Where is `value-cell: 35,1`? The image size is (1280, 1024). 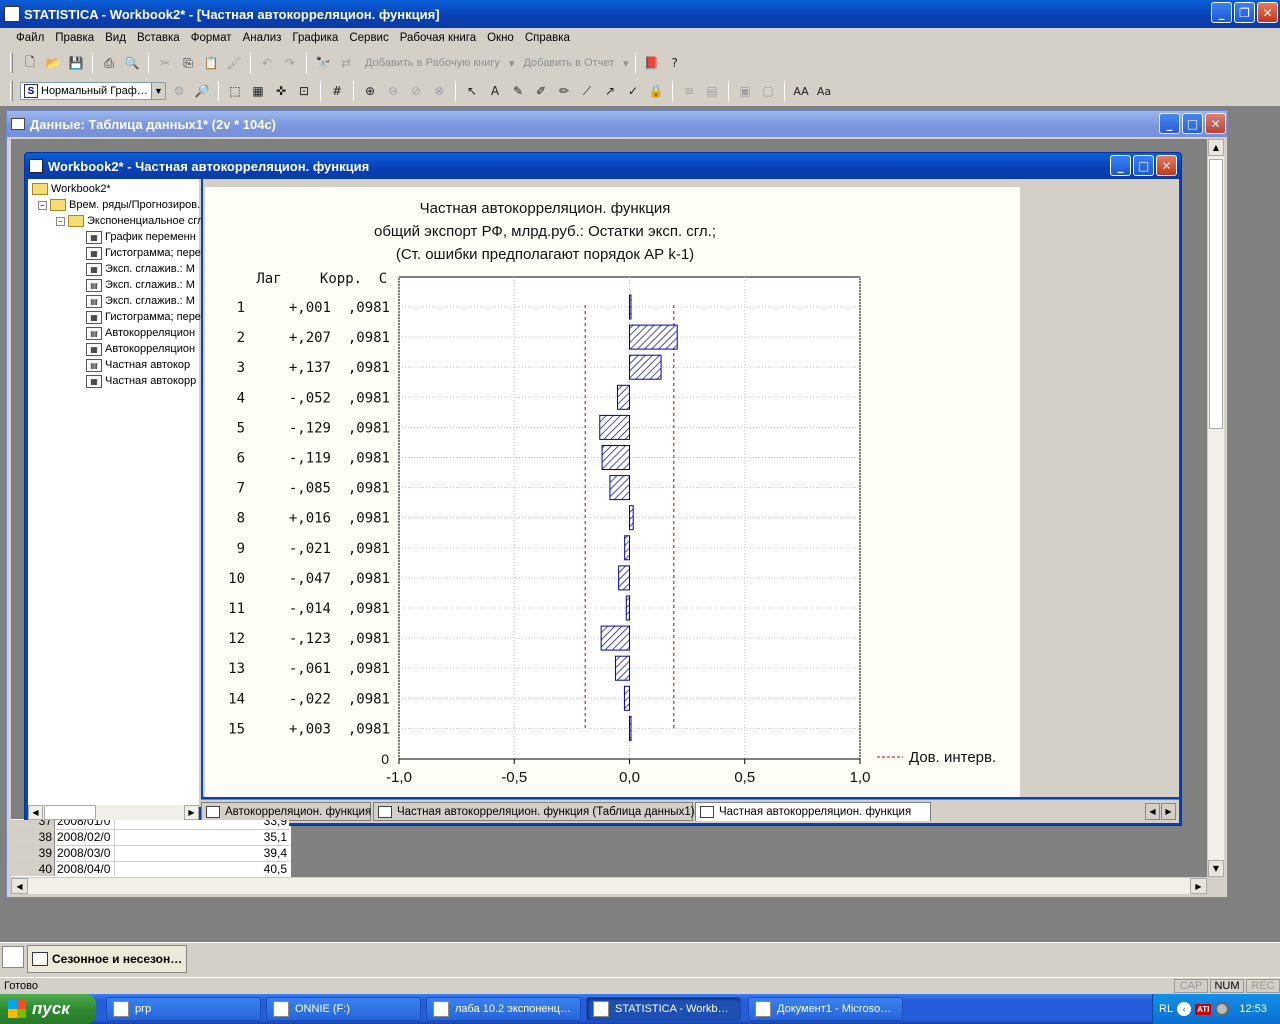 value-cell: 35,1 is located at coordinates (202, 837).